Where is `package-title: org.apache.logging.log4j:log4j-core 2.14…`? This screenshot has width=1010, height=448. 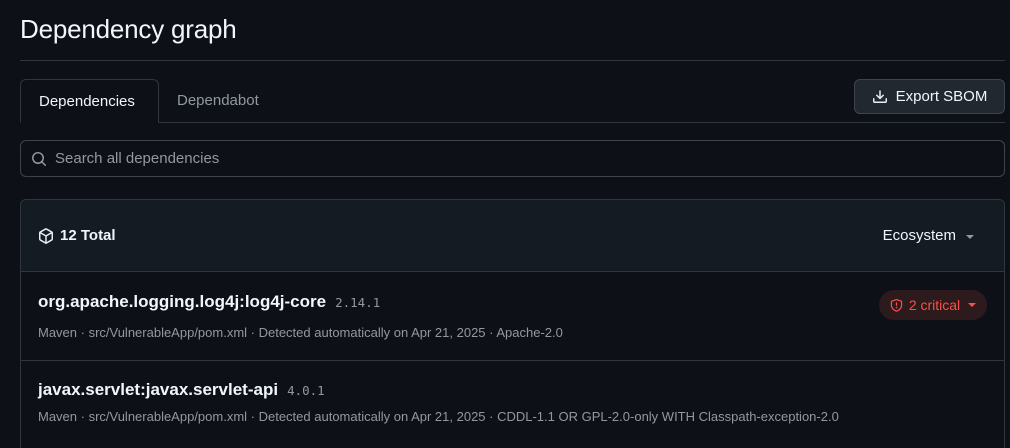
package-title: org.apache.logging.log4j:log4j-core 2.14… is located at coordinates (209, 302).